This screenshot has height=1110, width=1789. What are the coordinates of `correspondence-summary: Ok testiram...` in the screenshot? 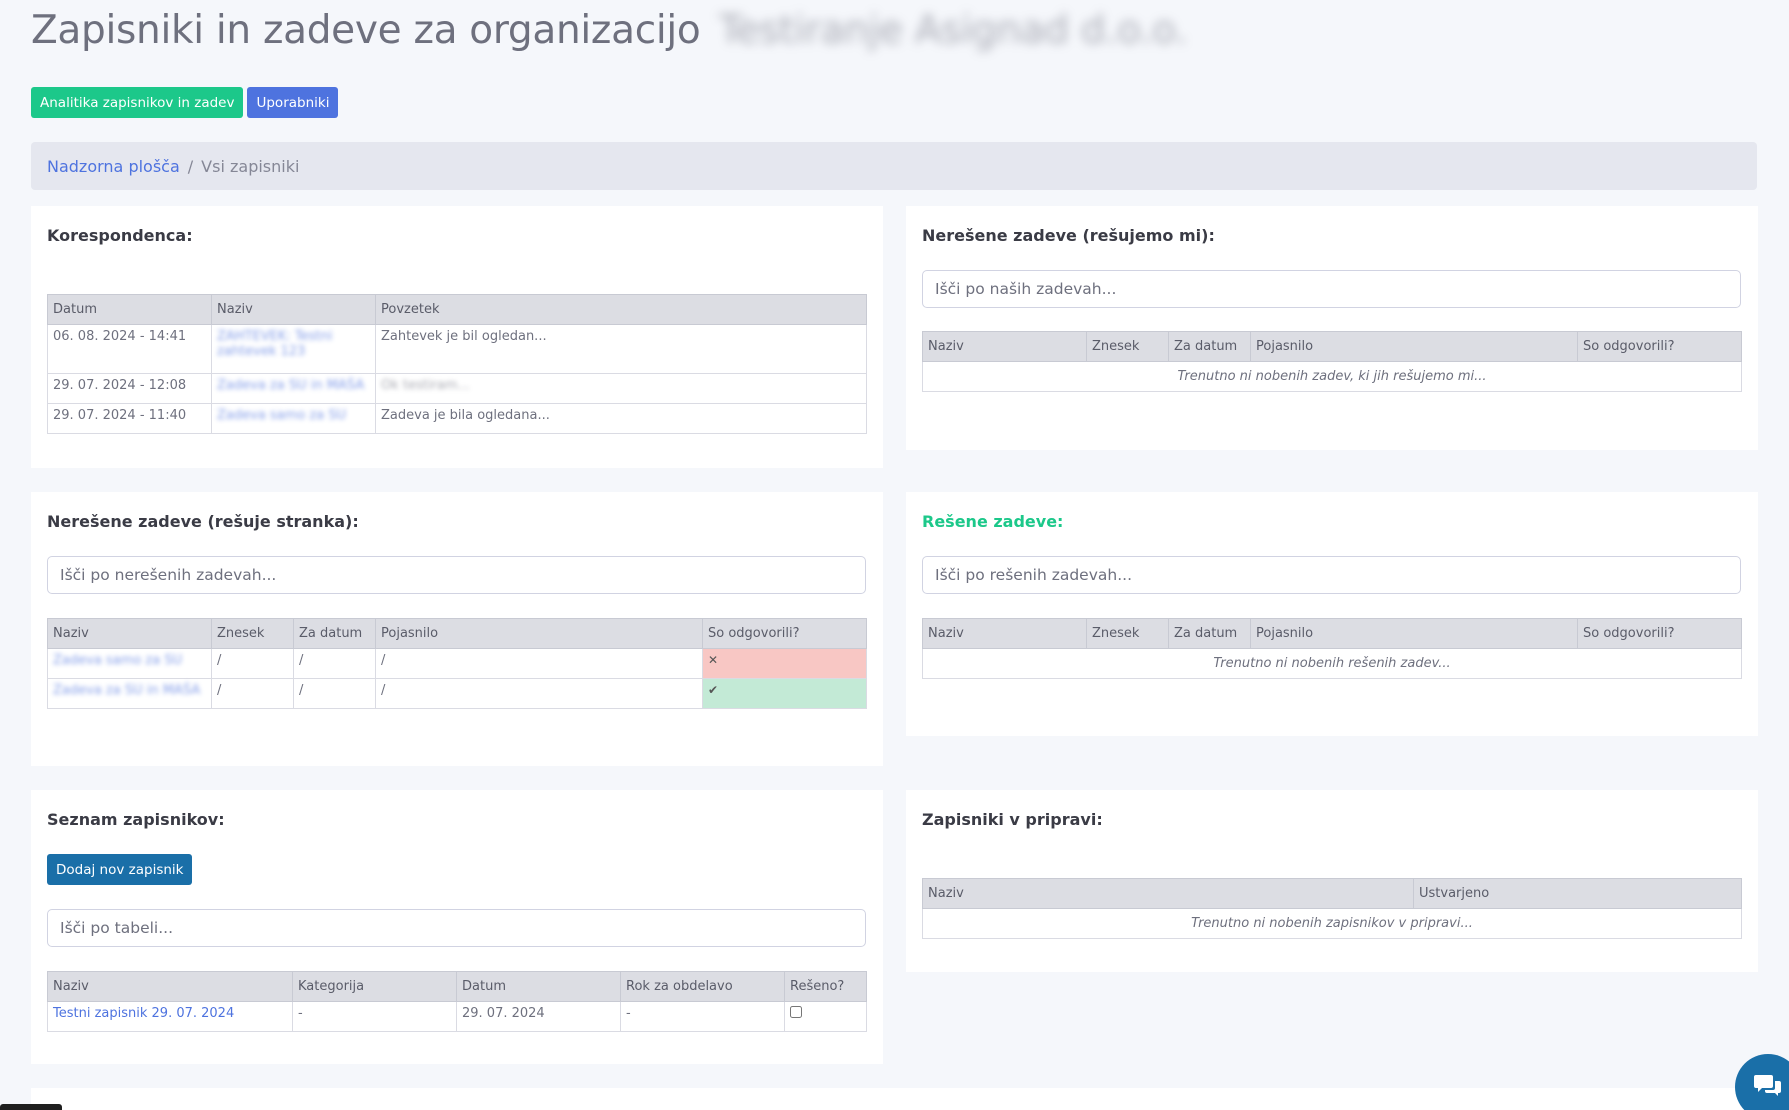 It's located at (621, 388).